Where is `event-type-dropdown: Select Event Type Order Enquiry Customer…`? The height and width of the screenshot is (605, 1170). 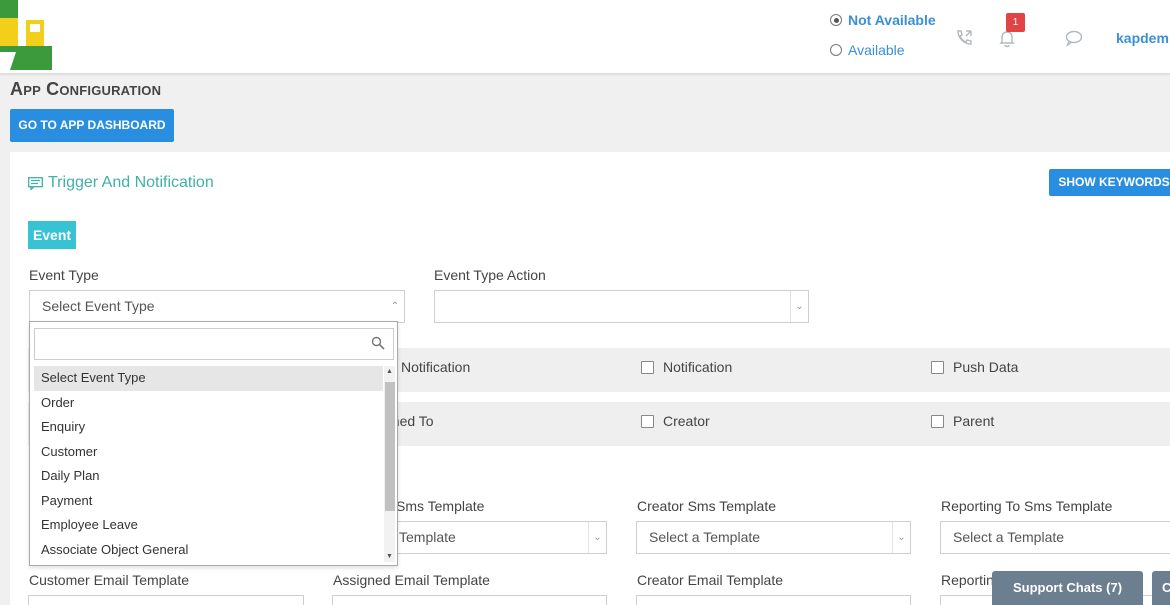 event-type-dropdown: Select Event Type Order Enquiry Customer… is located at coordinates (213, 443).